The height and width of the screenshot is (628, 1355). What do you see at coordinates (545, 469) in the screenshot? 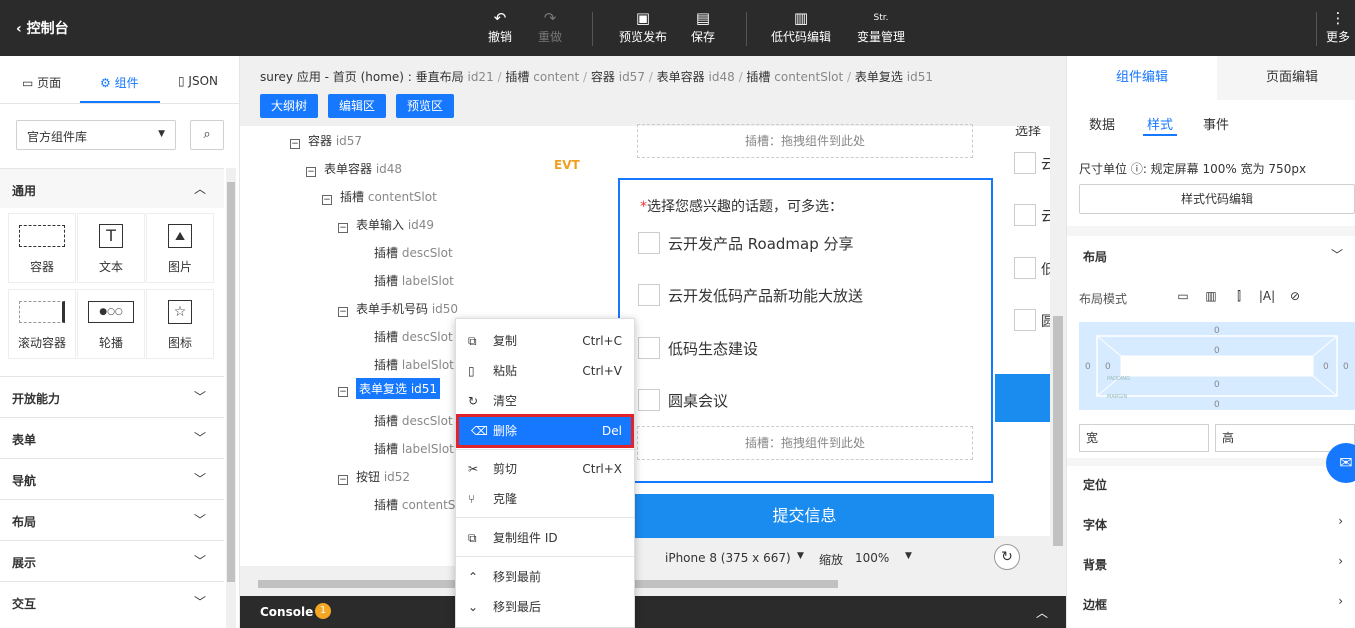
I see `menu-item-cut: ✂ 剪切 Ctrl+X` at bounding box center [545, 469].